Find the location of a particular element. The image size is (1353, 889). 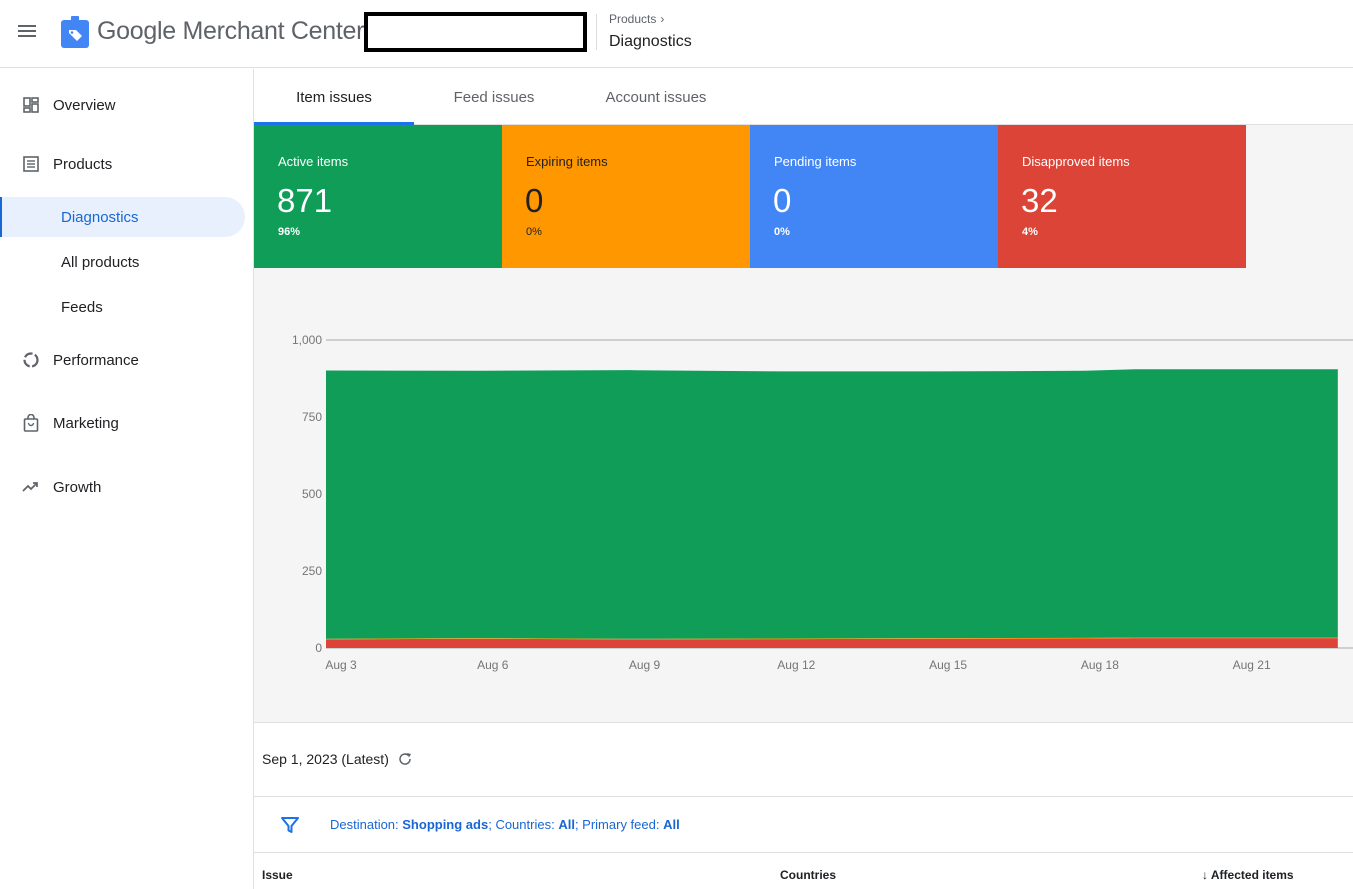

filter-icon is located at coordinates (290, 825).